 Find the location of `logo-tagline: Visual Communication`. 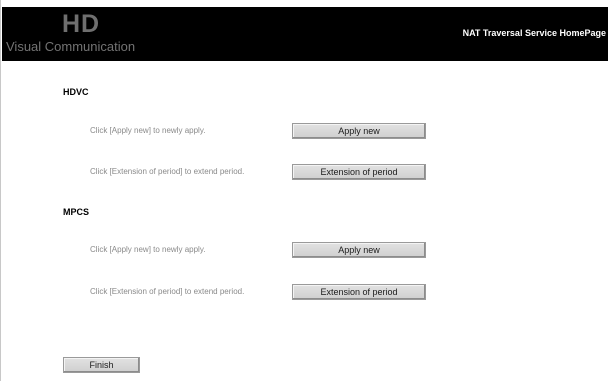

logo-tagline: Visual Communication is located at coordinates (71, 46).